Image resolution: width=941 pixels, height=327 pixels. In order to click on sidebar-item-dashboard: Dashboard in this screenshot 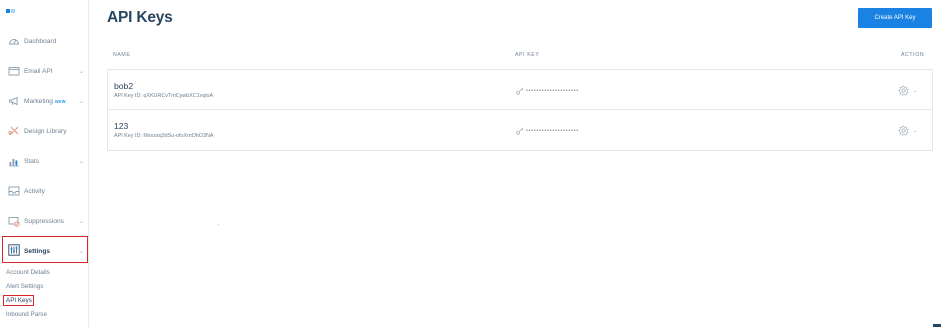, I will do `click(44, 41)`.